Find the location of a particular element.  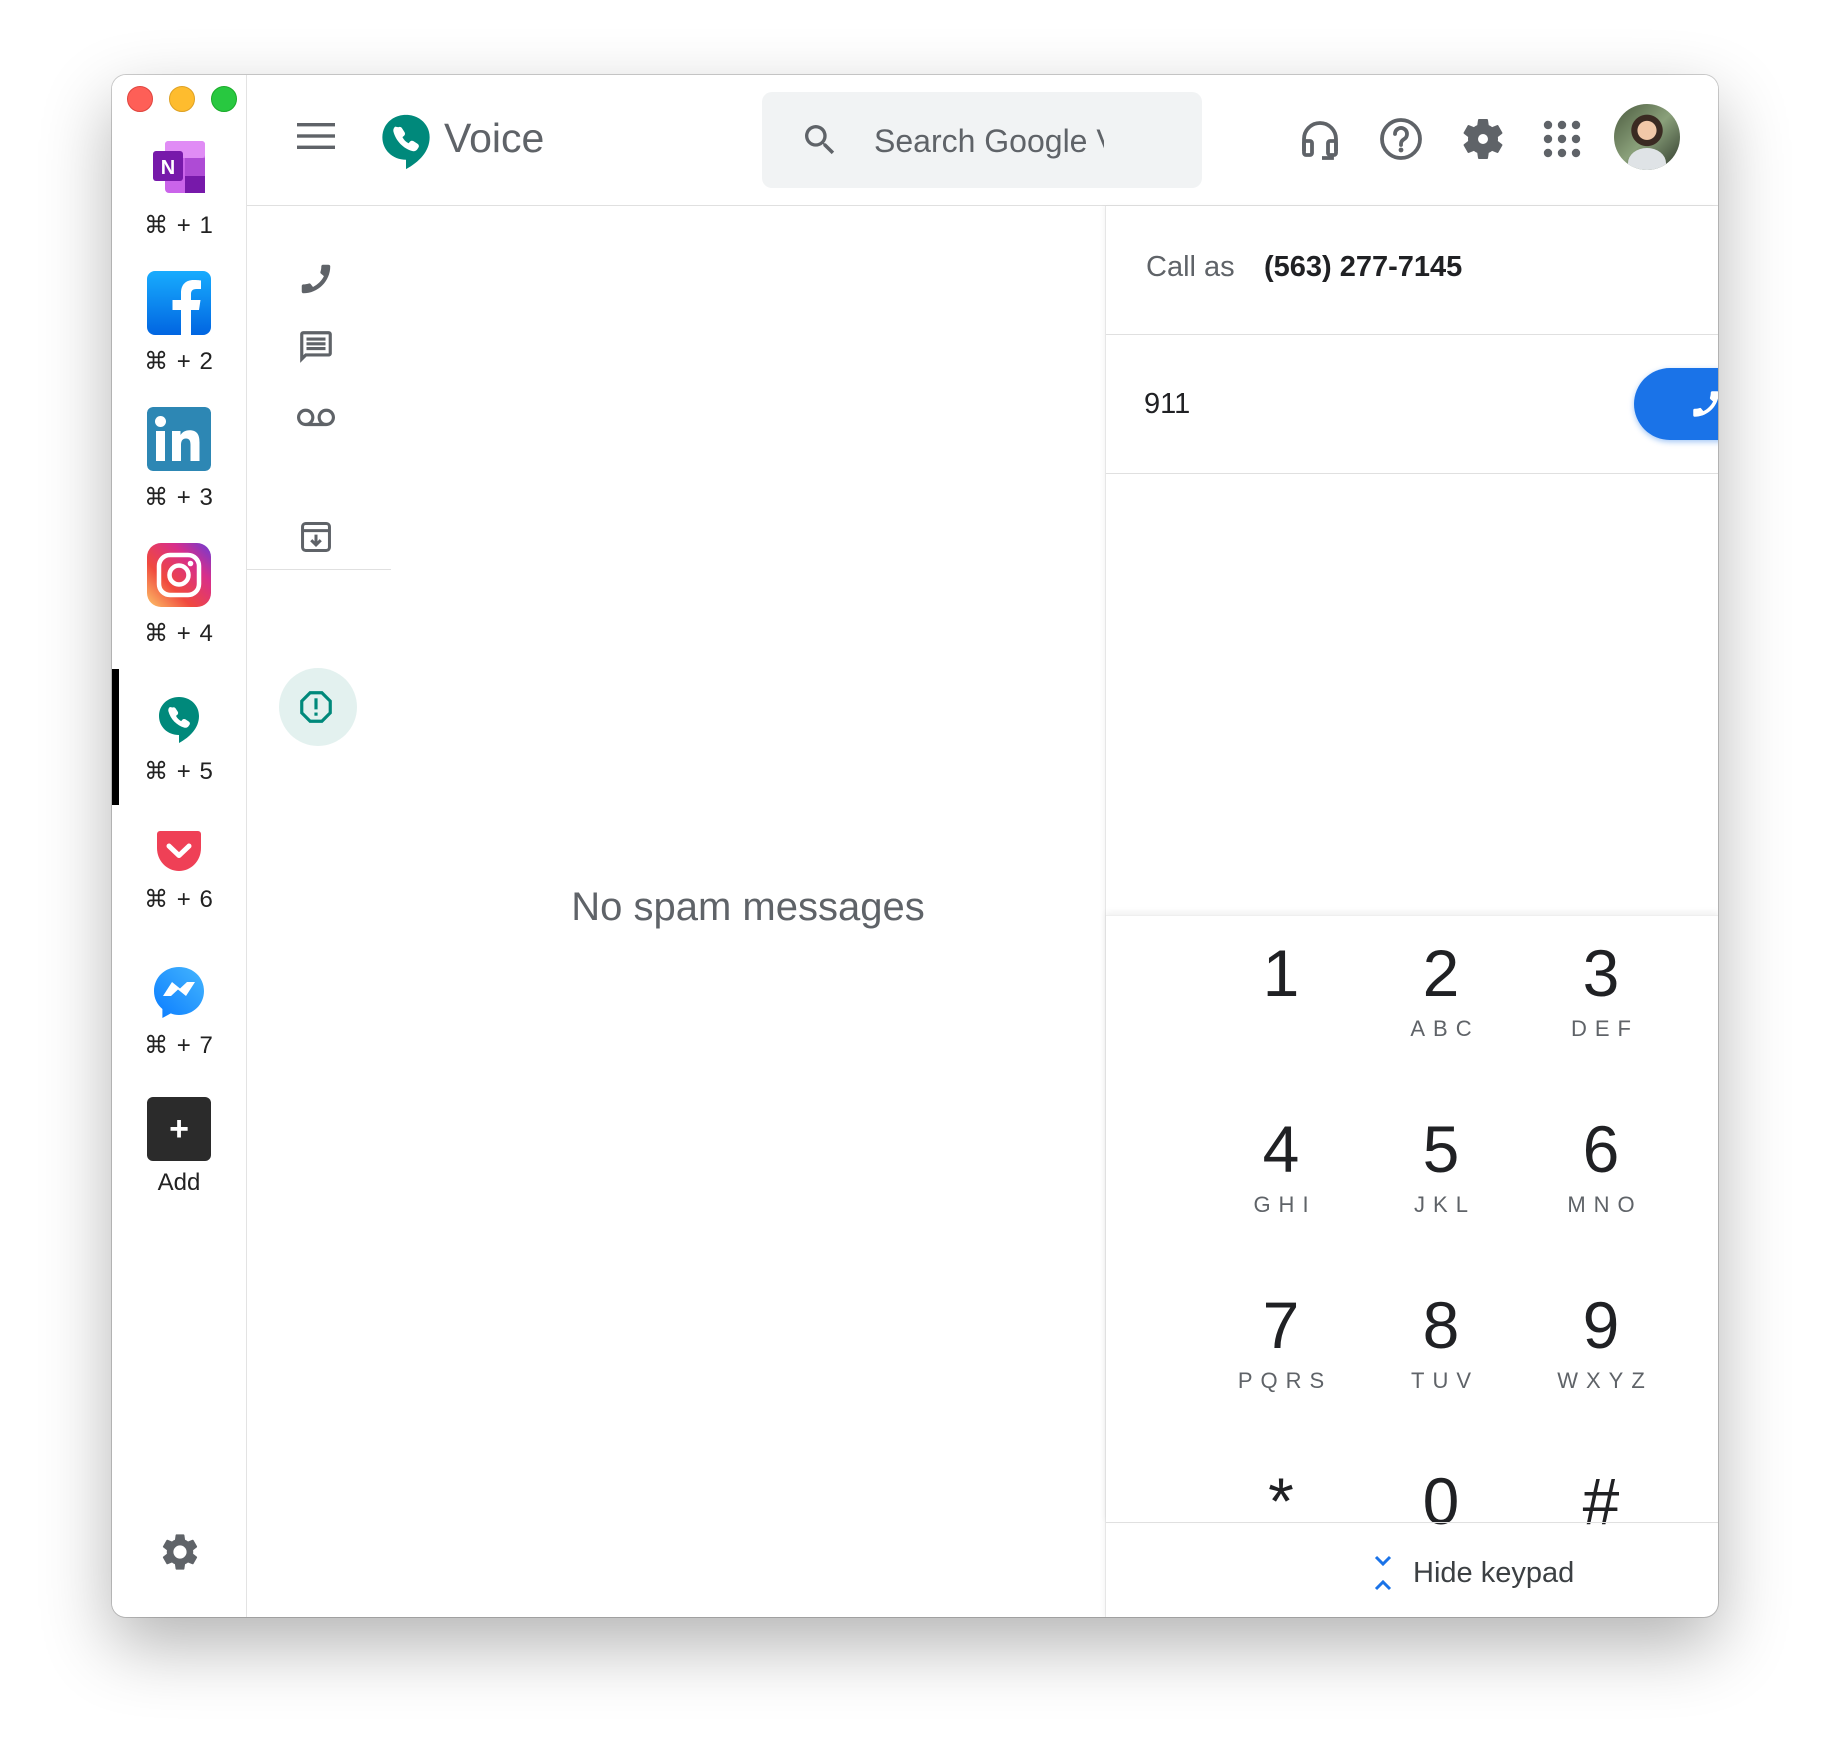

top-app-bar: Voice is located at coordinates (982, 140).